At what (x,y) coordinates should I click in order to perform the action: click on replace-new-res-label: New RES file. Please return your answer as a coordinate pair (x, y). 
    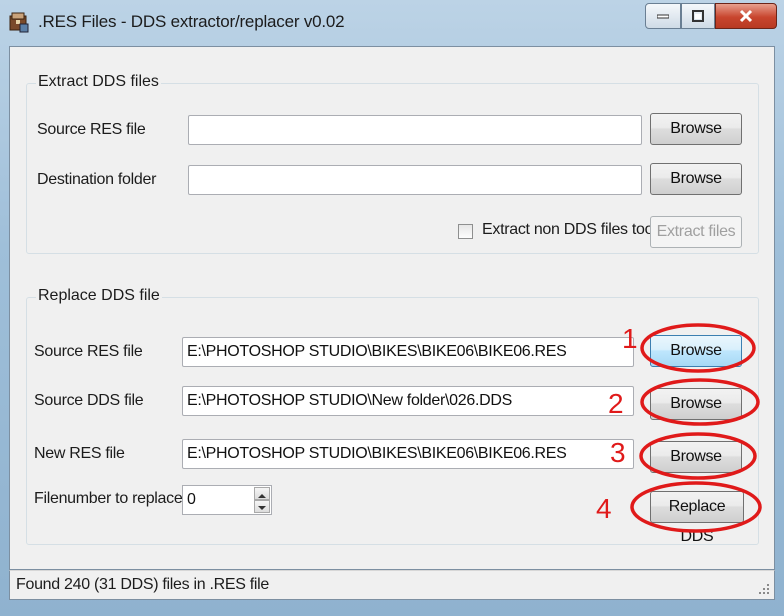
    Looking at the image, I should click on (79, 453).